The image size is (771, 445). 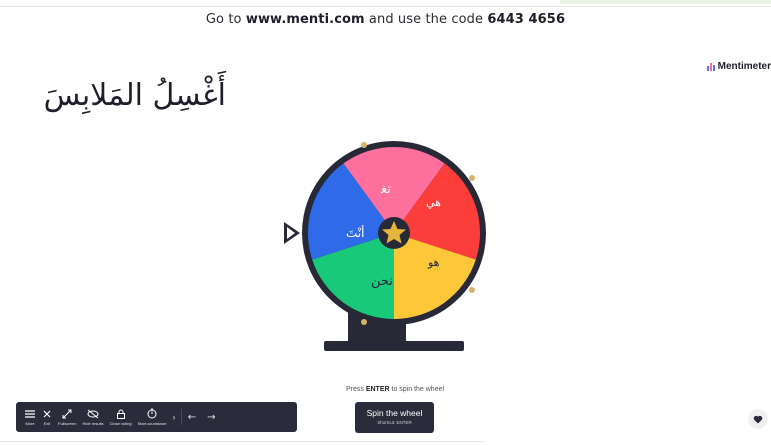 I want to click on spin-button-shortcut: Shortcut: ENTER, so click(x=394, y=422).